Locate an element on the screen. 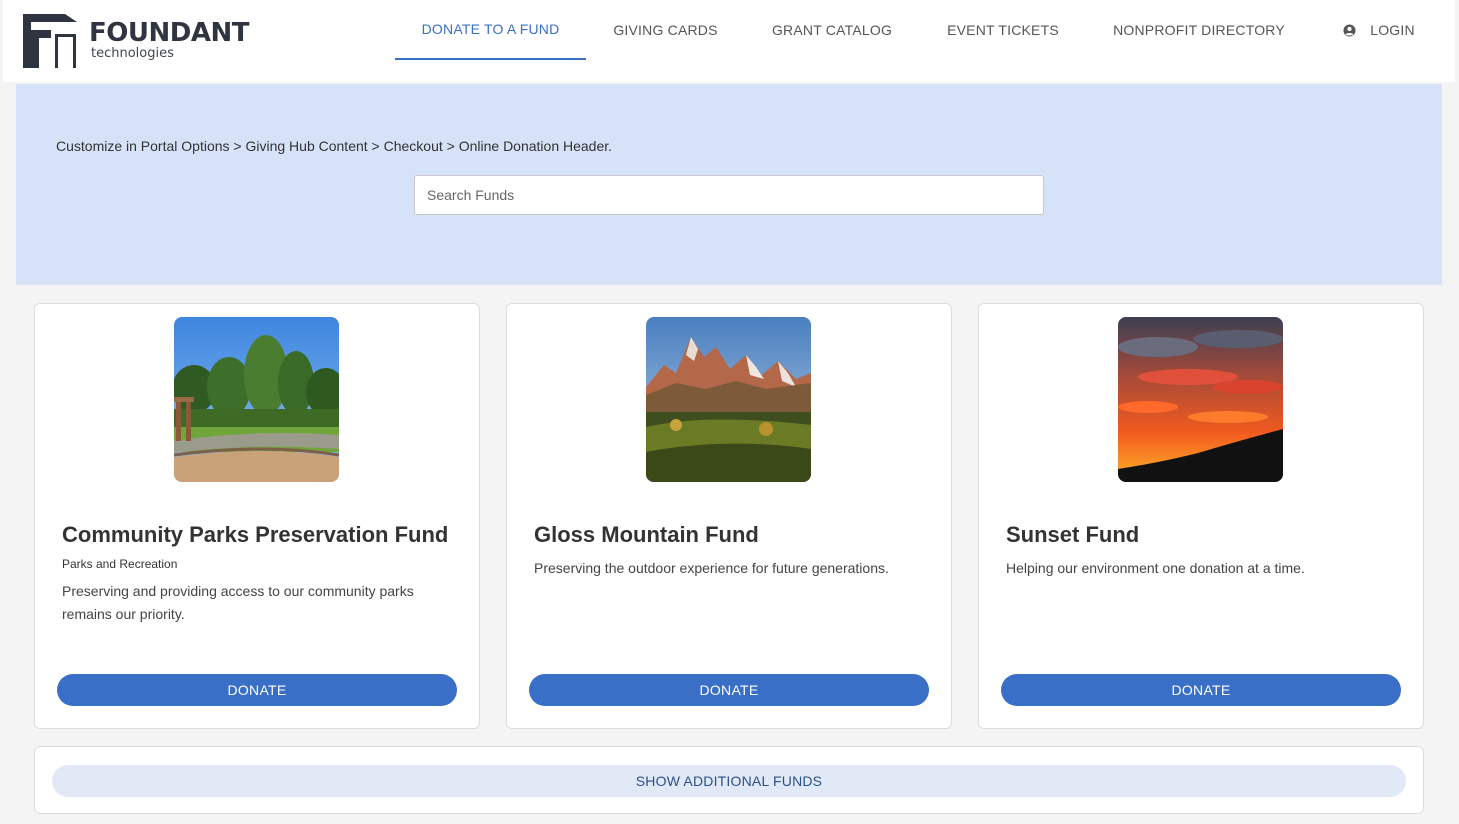 This screenshot has width=1459, height=824. foundant-logo: FOUNDANT technologies is located at coordinates (136, 41).